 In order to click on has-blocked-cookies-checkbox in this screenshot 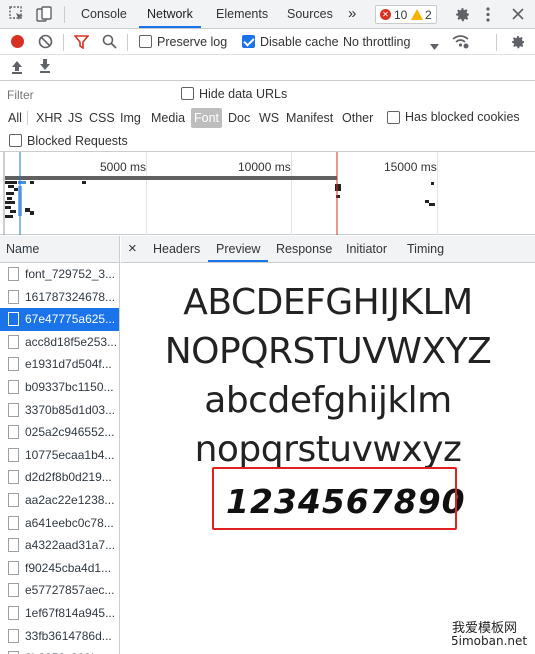, I will do `click(393, 117)`.